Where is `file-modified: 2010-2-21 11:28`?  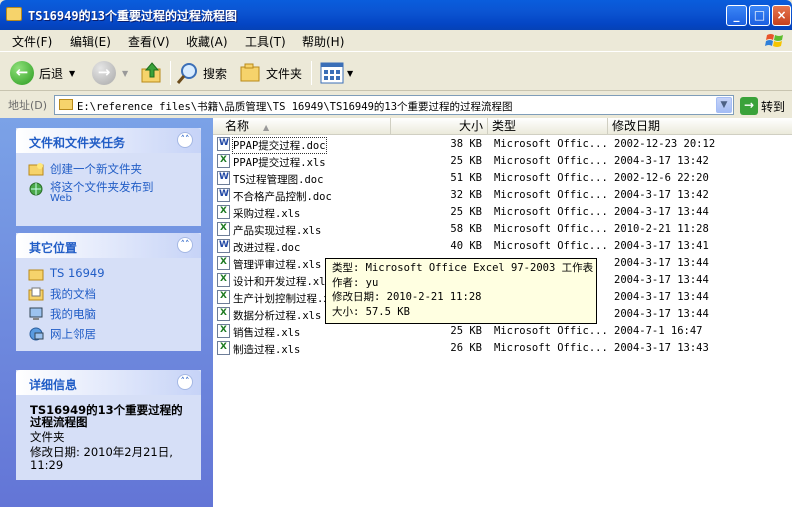
file-modified: 2010-2-21 11:28 is located at coordinates (661, 229).